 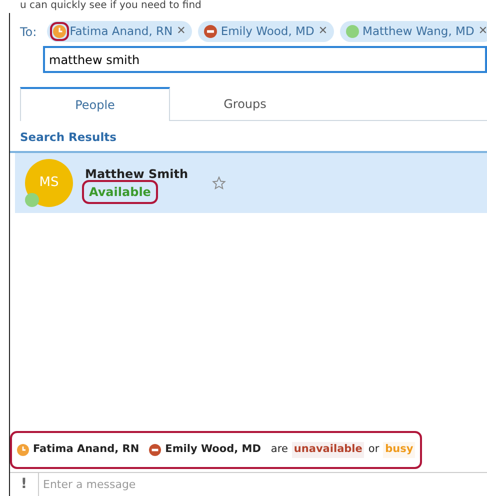 What do you see at coordinates (219, 183) in the screenshot?
I see `star-icon` at bounding box center [219, 183].